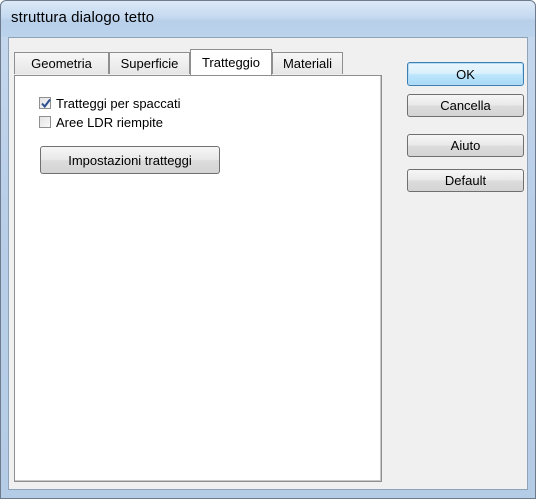  I want to click on tab-materiali: Materiali, so click(307, 63).